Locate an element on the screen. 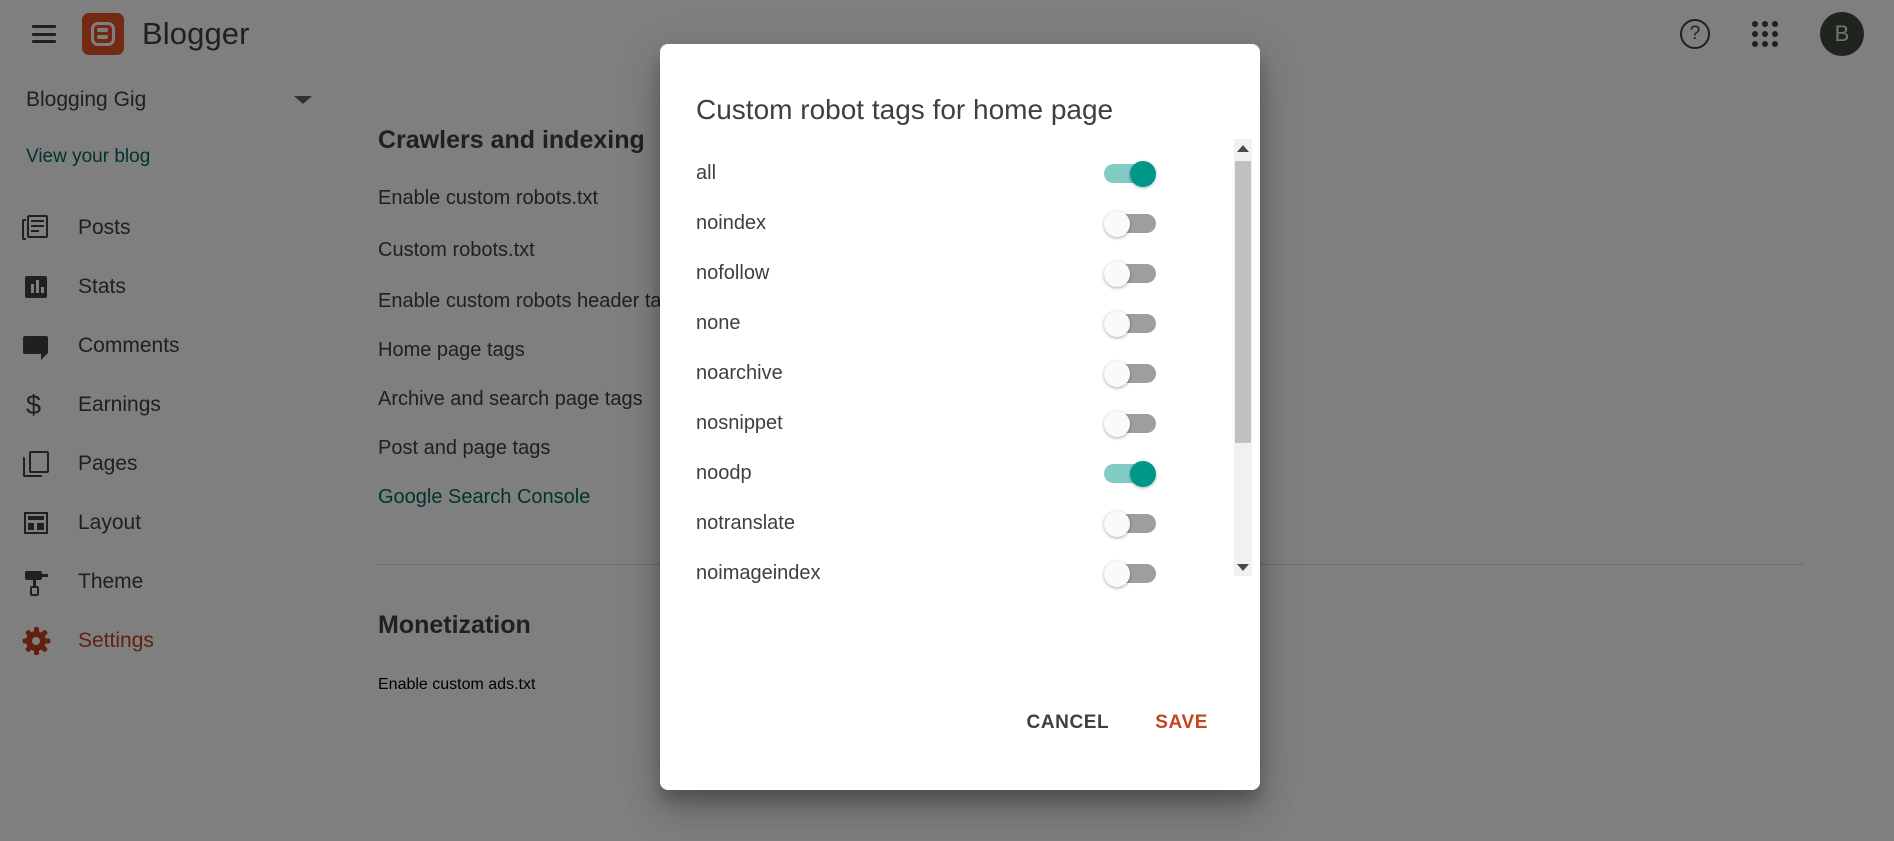  tag-label: nosnippet is located at coordinates (739, 422).